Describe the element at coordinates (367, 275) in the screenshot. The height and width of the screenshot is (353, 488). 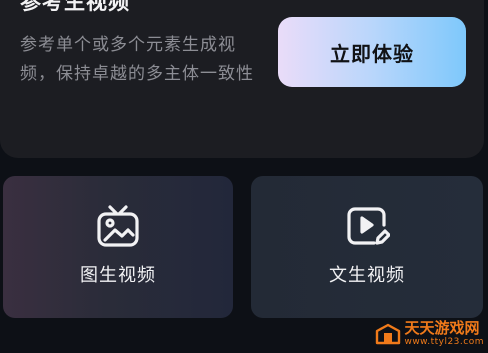
I see `text-to-video-label: 文生视频` at that location.